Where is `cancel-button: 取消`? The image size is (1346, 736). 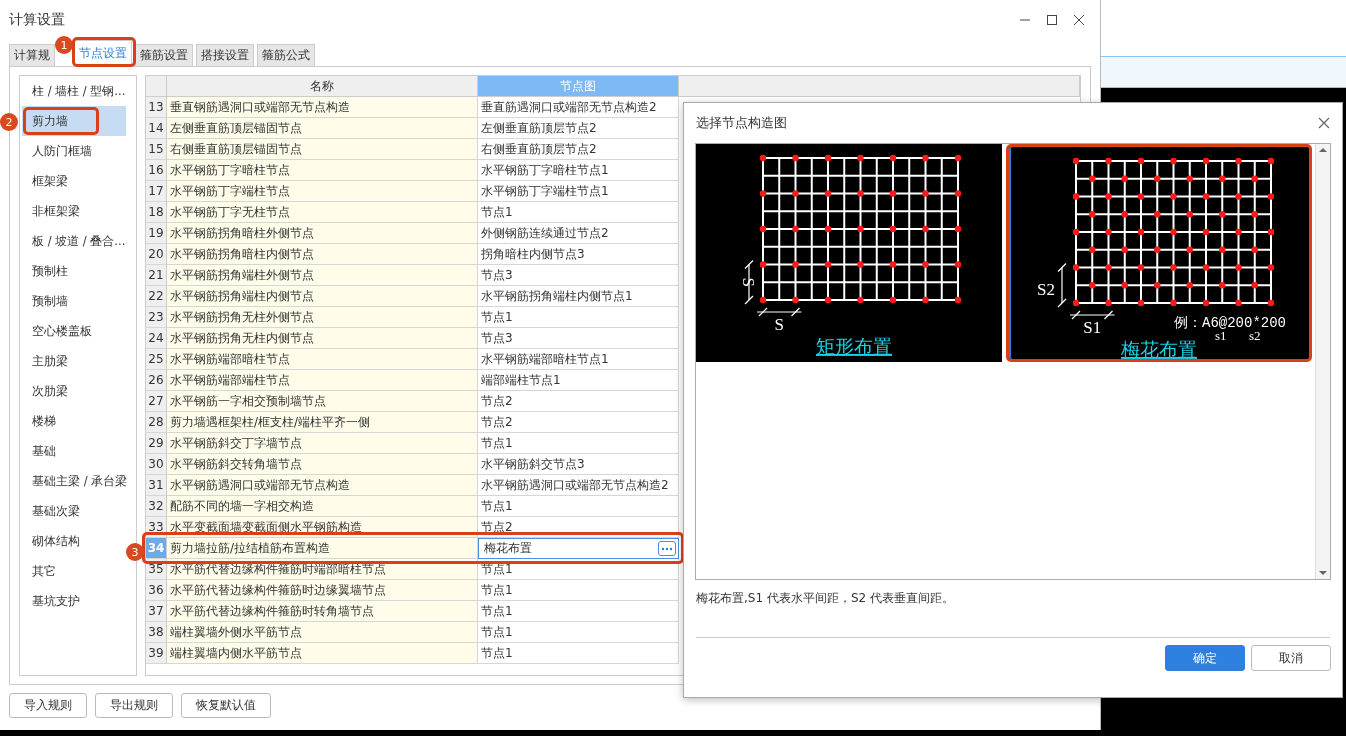 cancel-button: 取消 is located at coordinates (1291, 658).